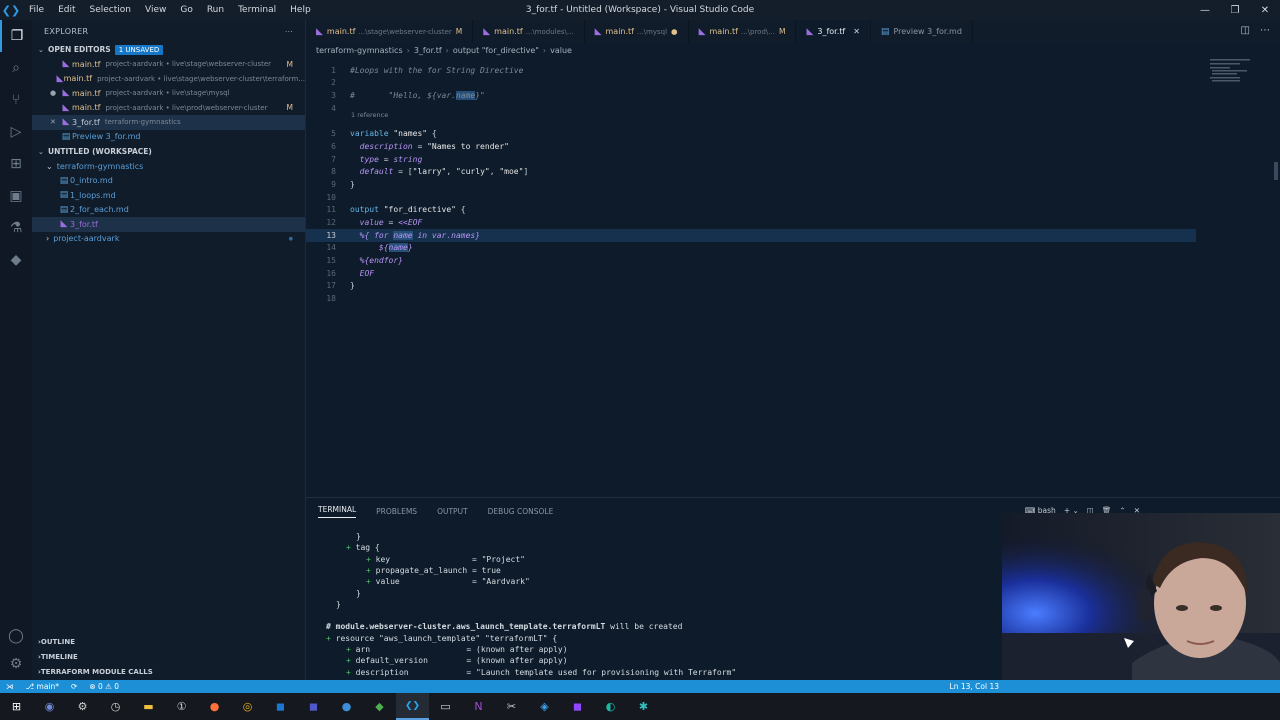 The width and height of the screenshot is (1280, 720). What do you see at coordinates (148, 706) in the screenshot?
I see `folder-icon: ▬` at bounding box center [148, 706].